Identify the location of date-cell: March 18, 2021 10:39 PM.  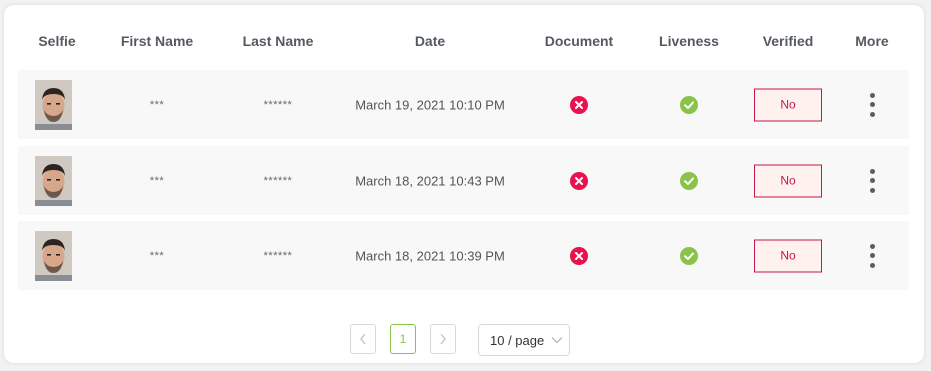
(430, 255).